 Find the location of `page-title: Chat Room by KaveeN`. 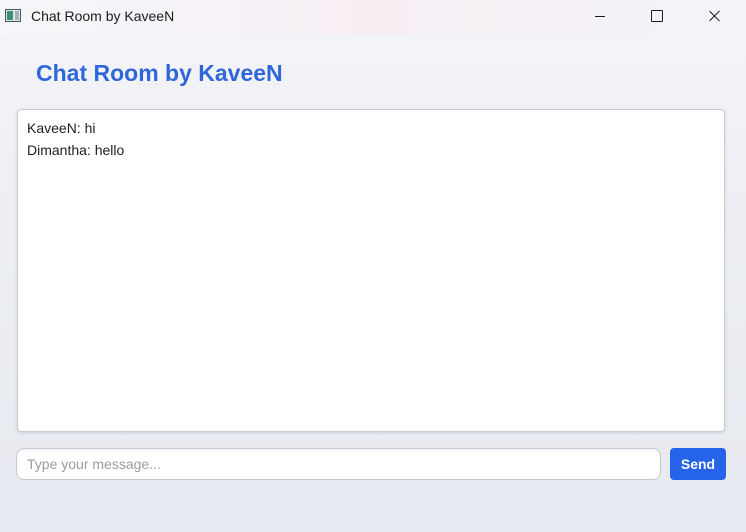

page-title: Chat Room by KaveeN is located at coordinates (159, 73).